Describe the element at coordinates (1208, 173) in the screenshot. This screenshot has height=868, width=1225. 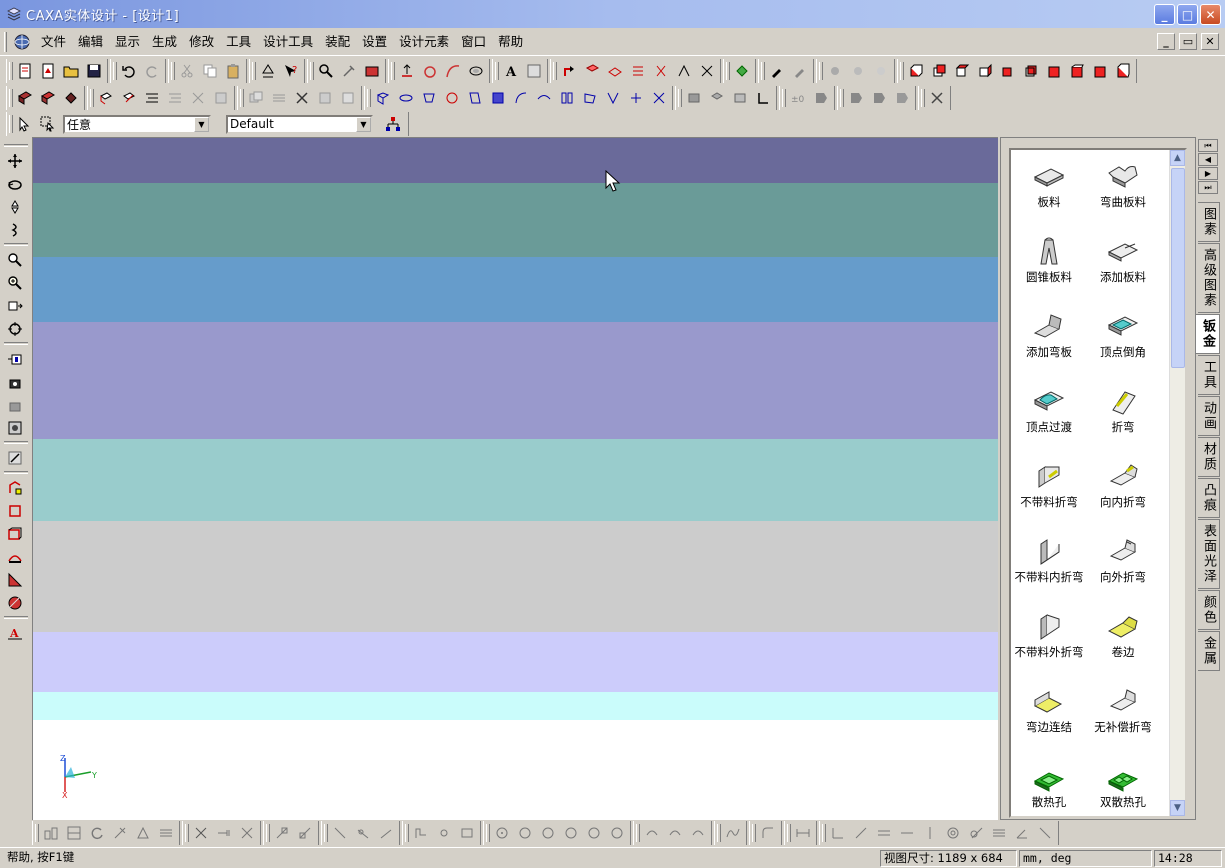
I see `next-tab-icon: ▶` at that location.